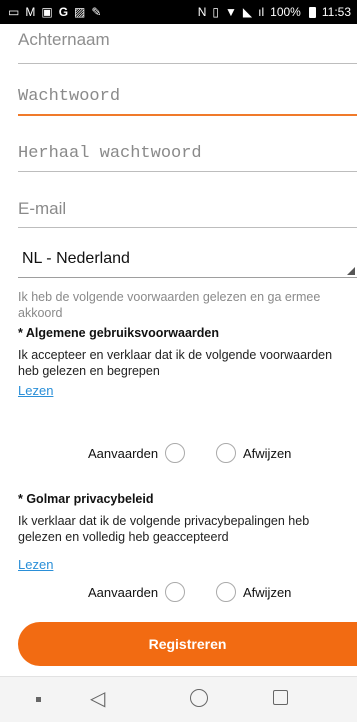  What do you see at coordinates (226, 592) in the screenshot?
I see `privacy-reject-radio` at bounding box center [226, 592].